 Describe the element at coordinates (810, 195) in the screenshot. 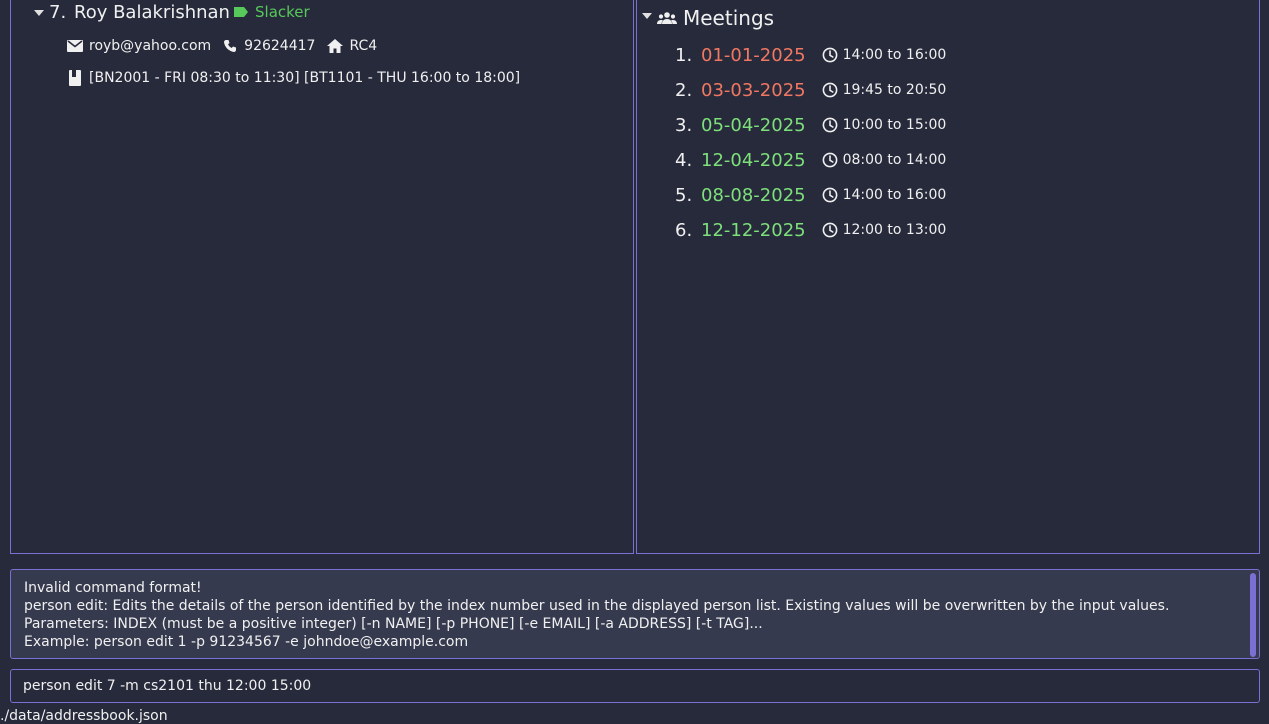

I see `meeting-item: 5. 08-08-2025 14:00 to 16:00` at that location.